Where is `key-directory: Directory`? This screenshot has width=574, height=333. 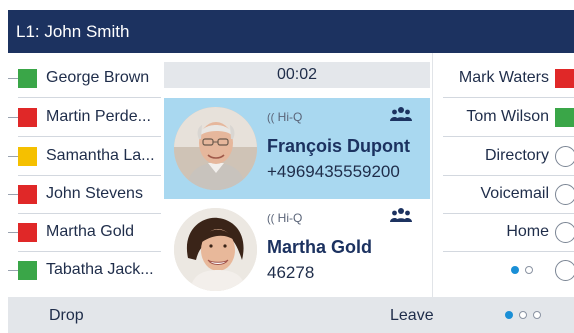 key-directory: Directory is located at coordinates (503, 156).